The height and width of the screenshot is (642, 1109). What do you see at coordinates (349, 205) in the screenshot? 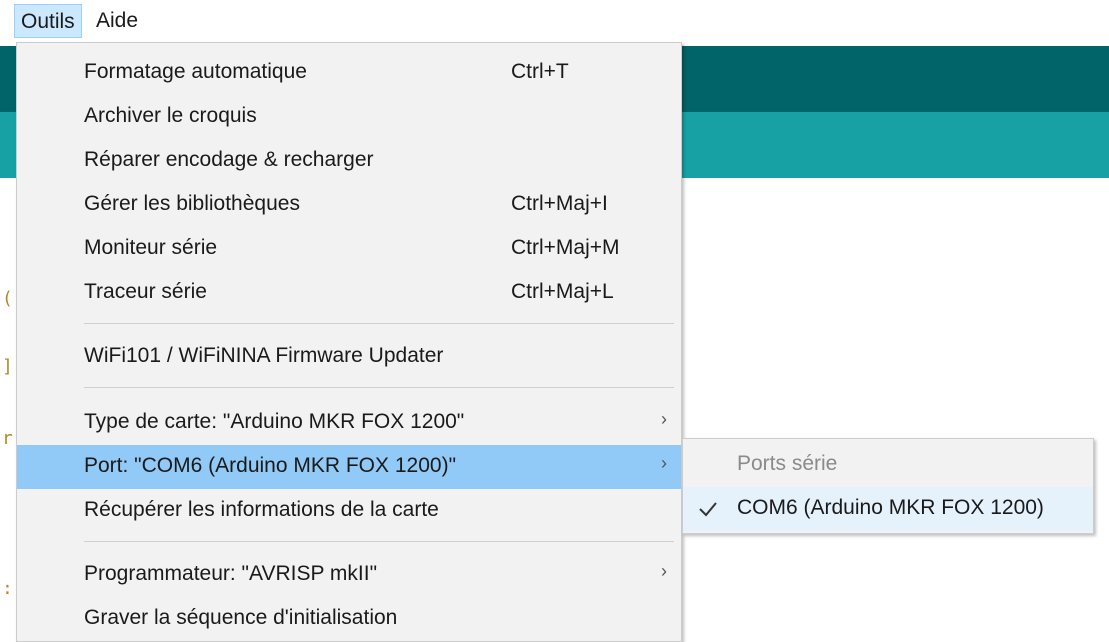
I see `menu-item-manage-libraries: Gérer les bibliothèques Ctrl+Maj+I` at bounding box center [349, 205].